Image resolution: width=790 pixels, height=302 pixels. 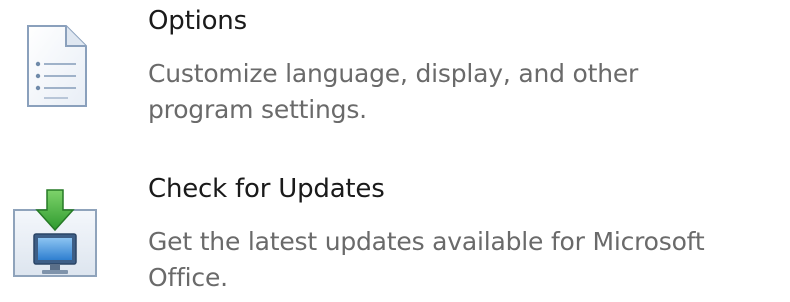 I want to click on options-description-line-1: Customize language, display, and other, so click(x=393, y=73).